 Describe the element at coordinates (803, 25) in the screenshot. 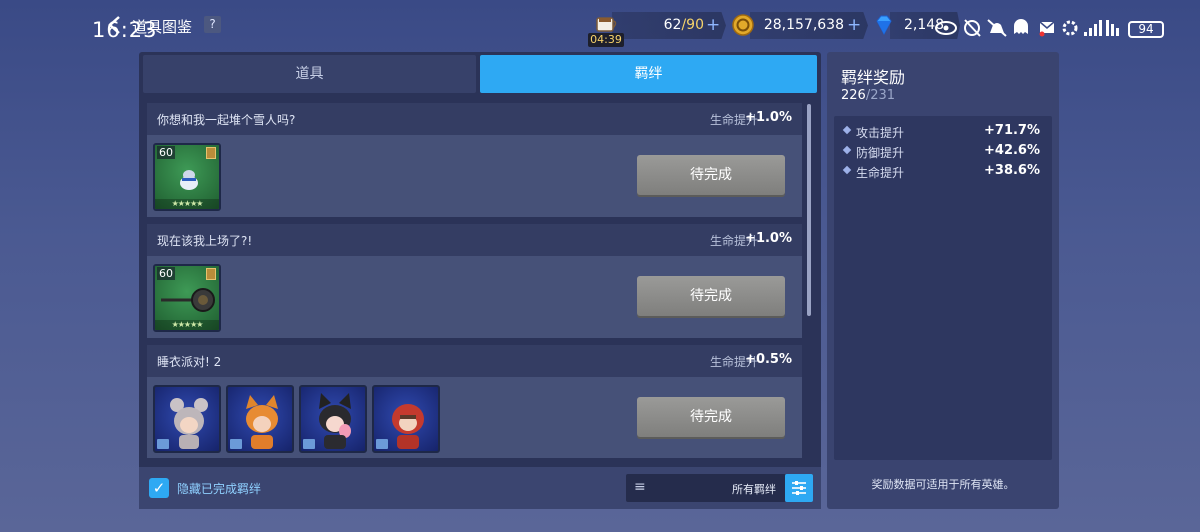

I see `gold-value: 28,157,638` at that location.